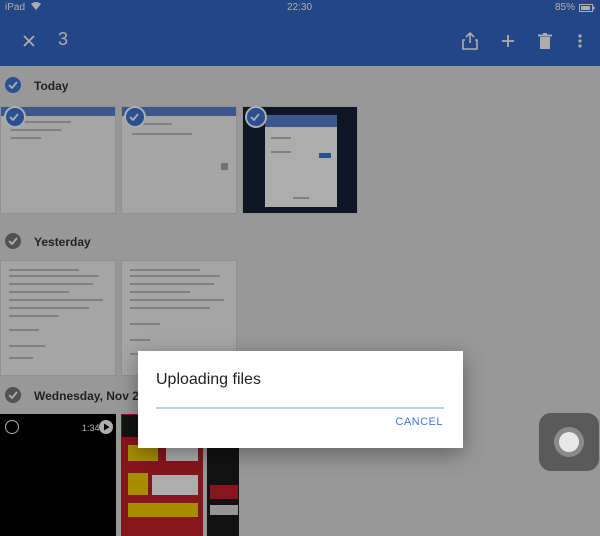 The width and height of the screenshot is (600, 536). I want to click on cancel-button: CANCEL, so click(419, 422).